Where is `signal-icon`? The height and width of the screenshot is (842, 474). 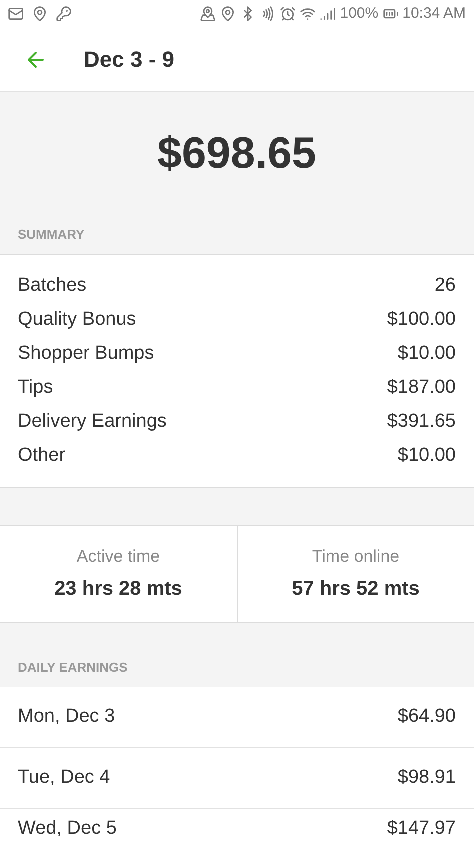 signal-icon is located at coordinates (328, 14).